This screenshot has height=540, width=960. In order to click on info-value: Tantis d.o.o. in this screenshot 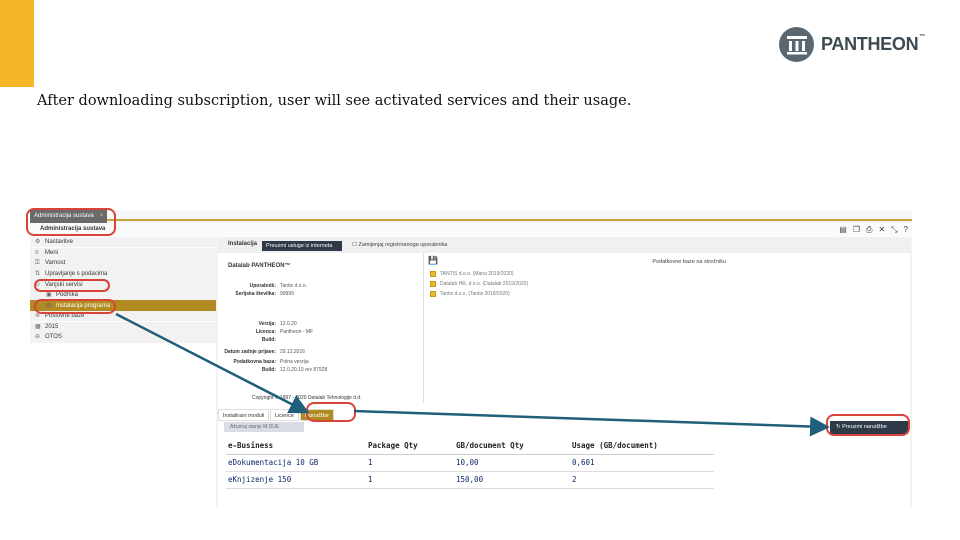, I will do `click(293, 286)`.